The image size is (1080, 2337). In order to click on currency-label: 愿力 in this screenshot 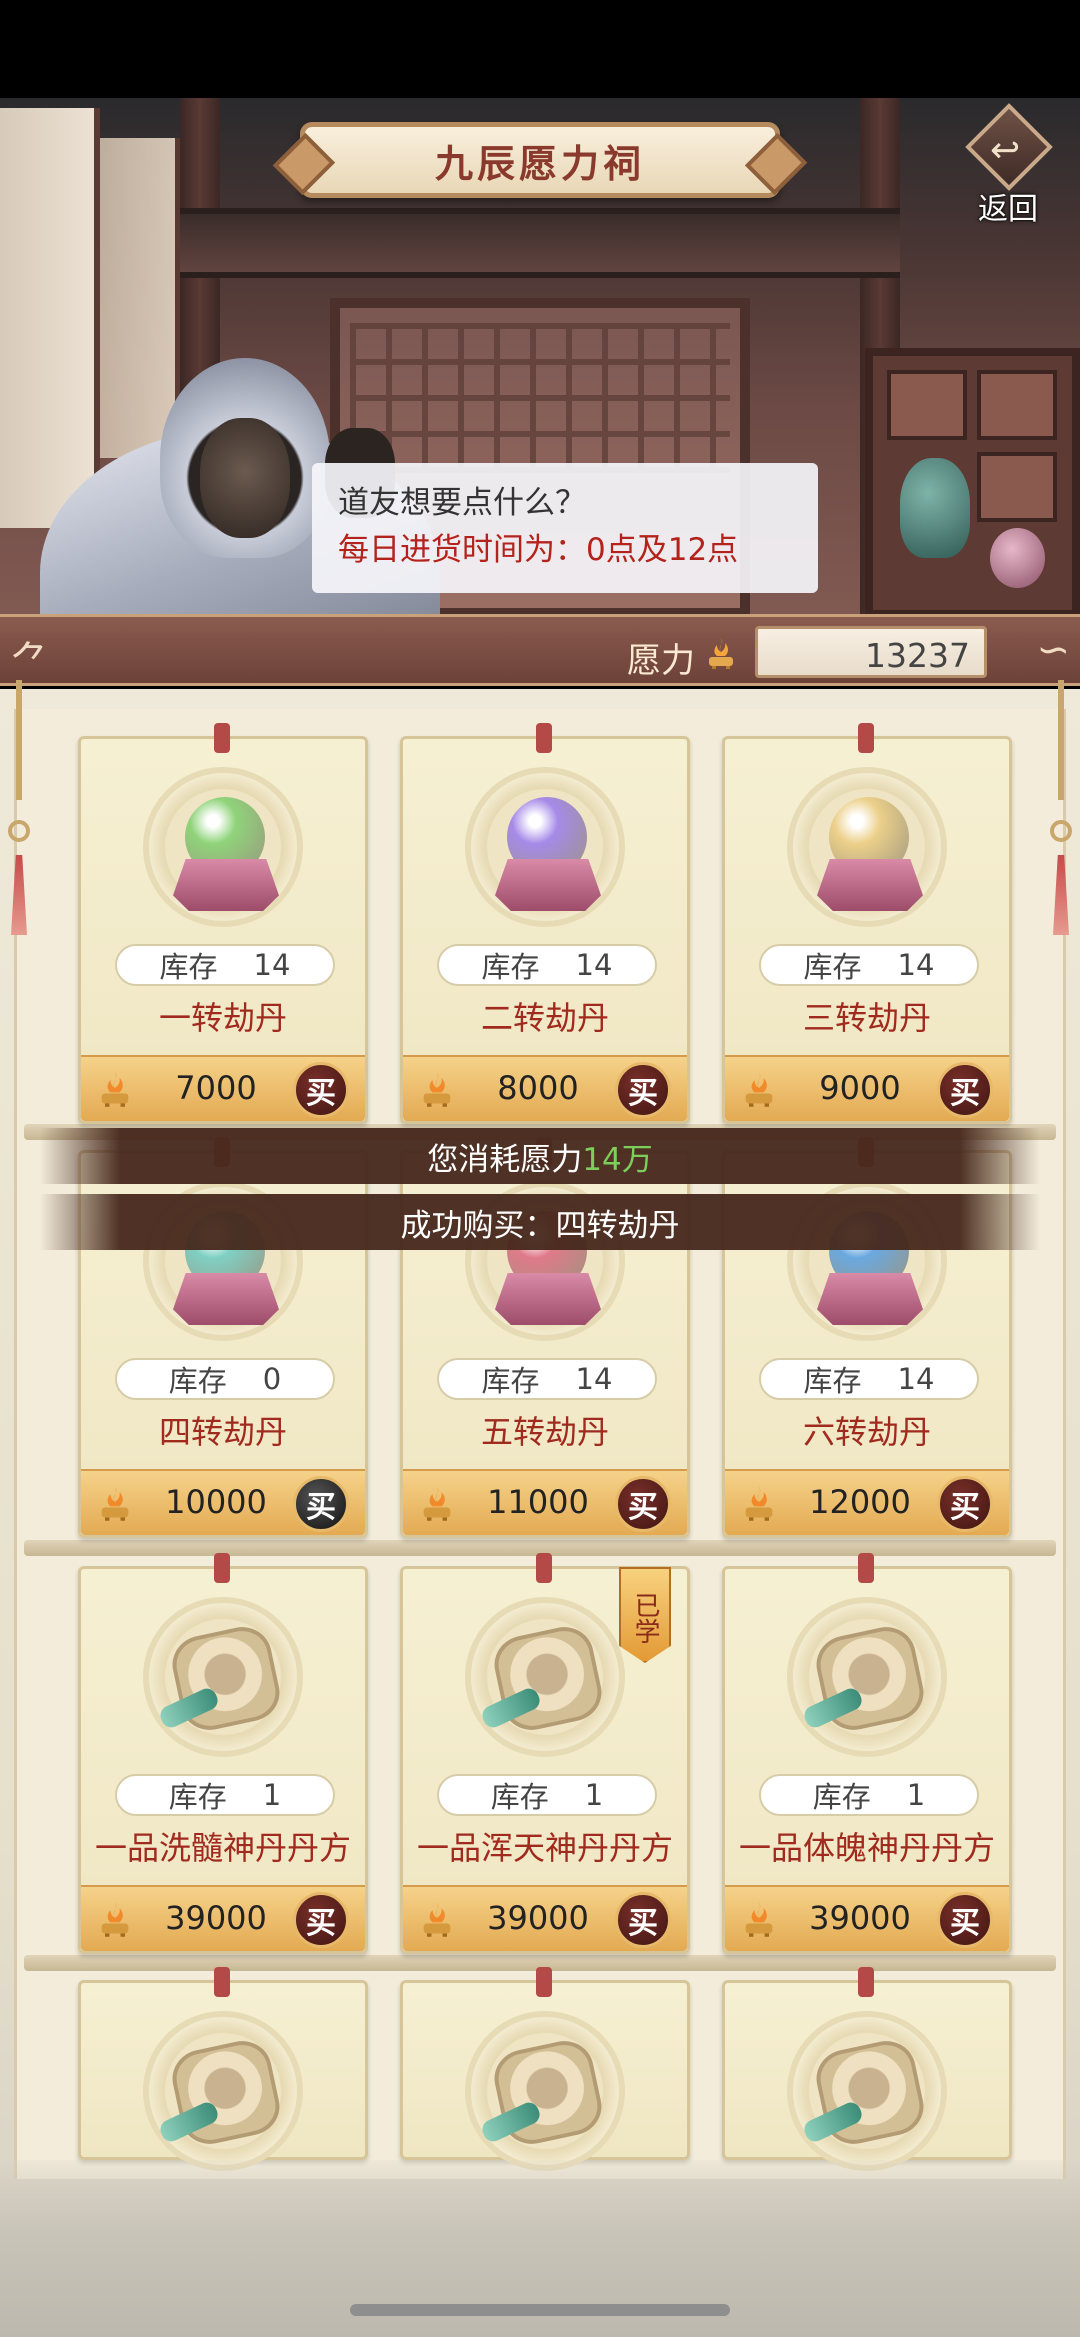, I will do `click(661, 661)`.